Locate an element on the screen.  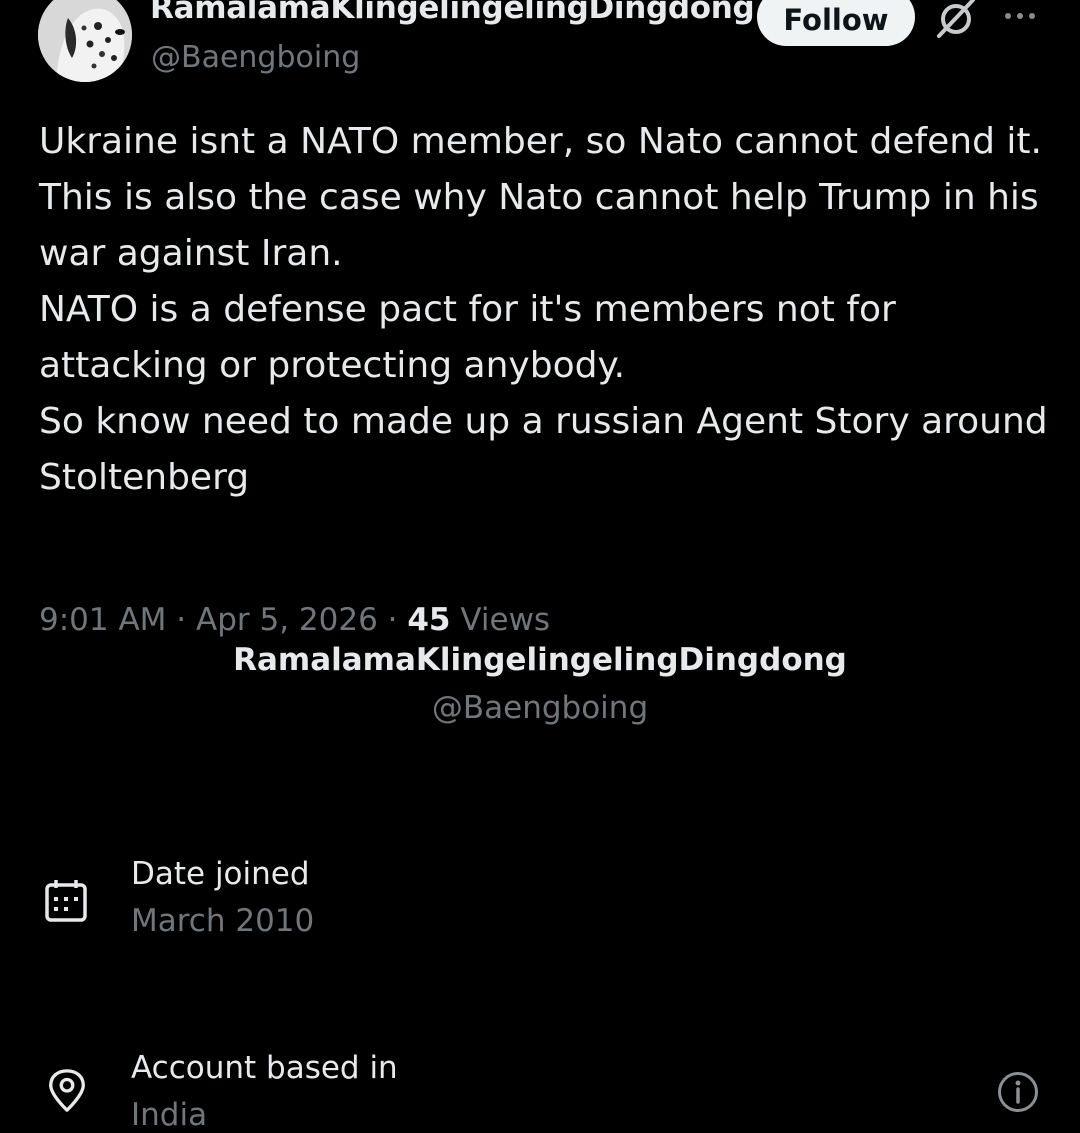
account-based-value: India is located at coordinates (169, 1115).